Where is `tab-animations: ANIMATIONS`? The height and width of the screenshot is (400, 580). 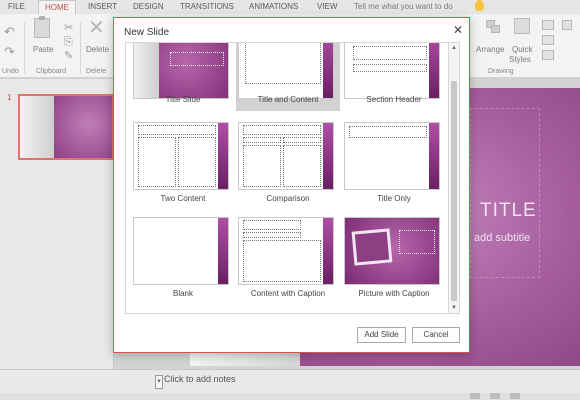 tab-animations: ANIMATIONS is located at coordinates (273, 6).